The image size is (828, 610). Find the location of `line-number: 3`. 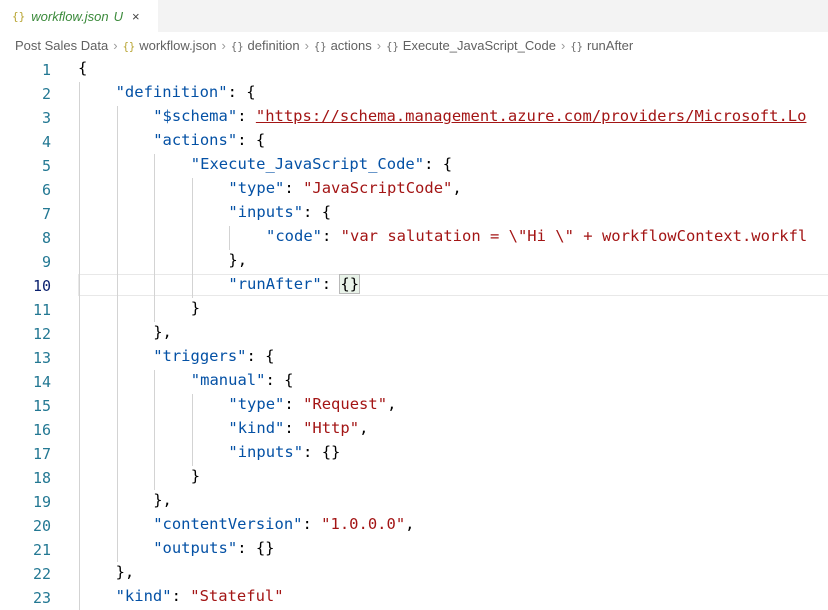

line-number: 3 is located at coordinates (46, 118).